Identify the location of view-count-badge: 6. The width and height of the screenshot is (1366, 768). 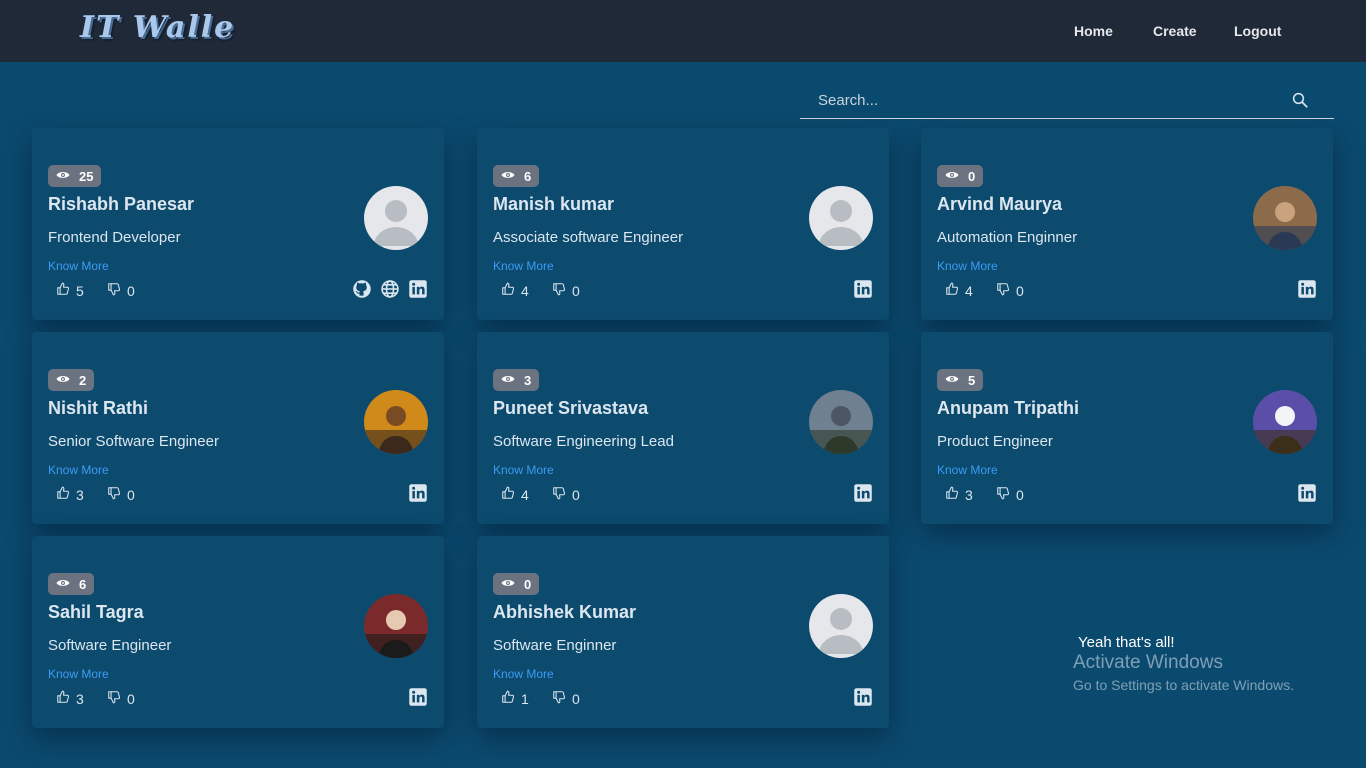
(71, 584).